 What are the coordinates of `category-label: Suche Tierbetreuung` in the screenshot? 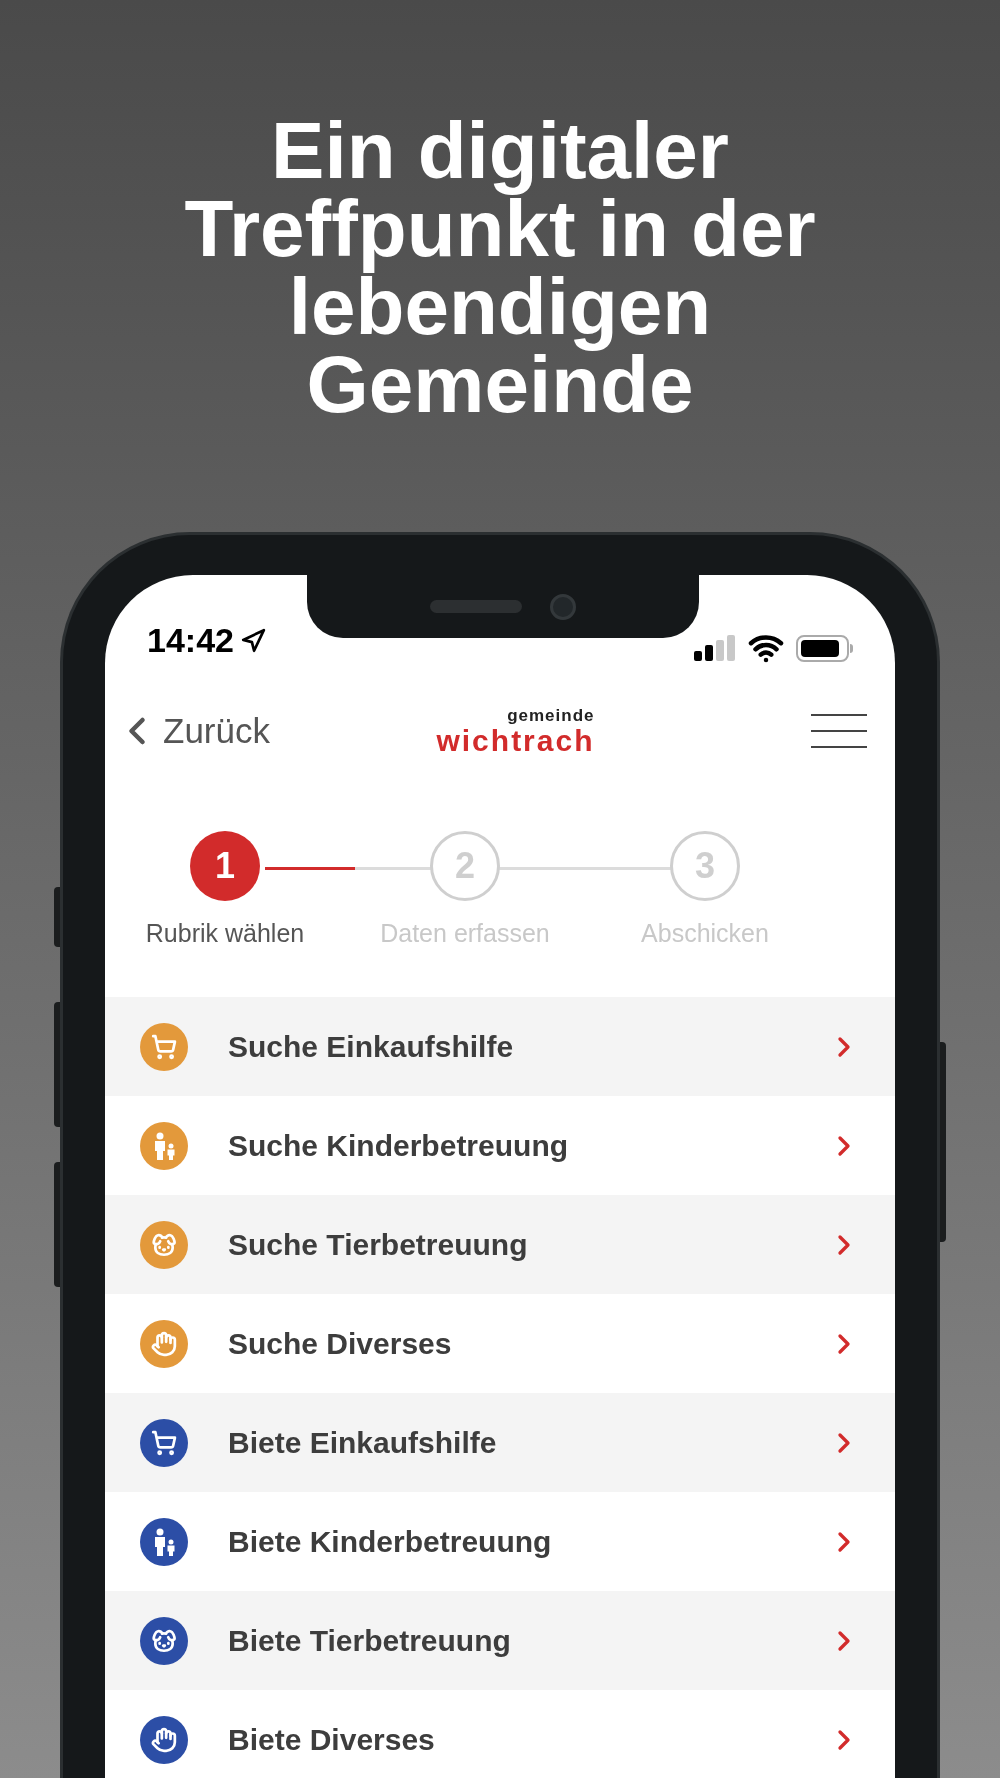 It's located at (378, 1245).